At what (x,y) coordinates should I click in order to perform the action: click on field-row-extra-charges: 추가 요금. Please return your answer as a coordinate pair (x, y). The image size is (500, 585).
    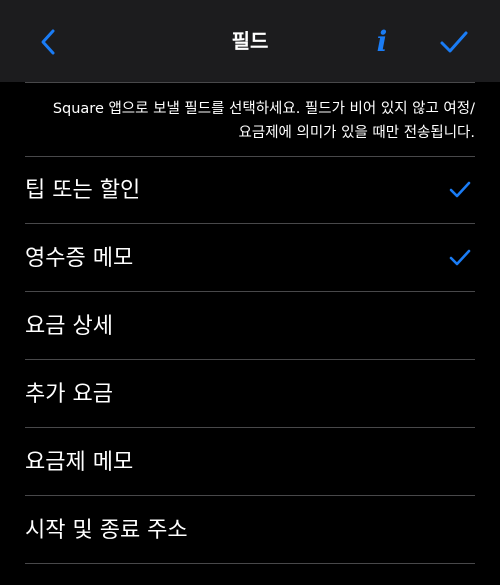
    Looking at the image, I should click on (250, 394).